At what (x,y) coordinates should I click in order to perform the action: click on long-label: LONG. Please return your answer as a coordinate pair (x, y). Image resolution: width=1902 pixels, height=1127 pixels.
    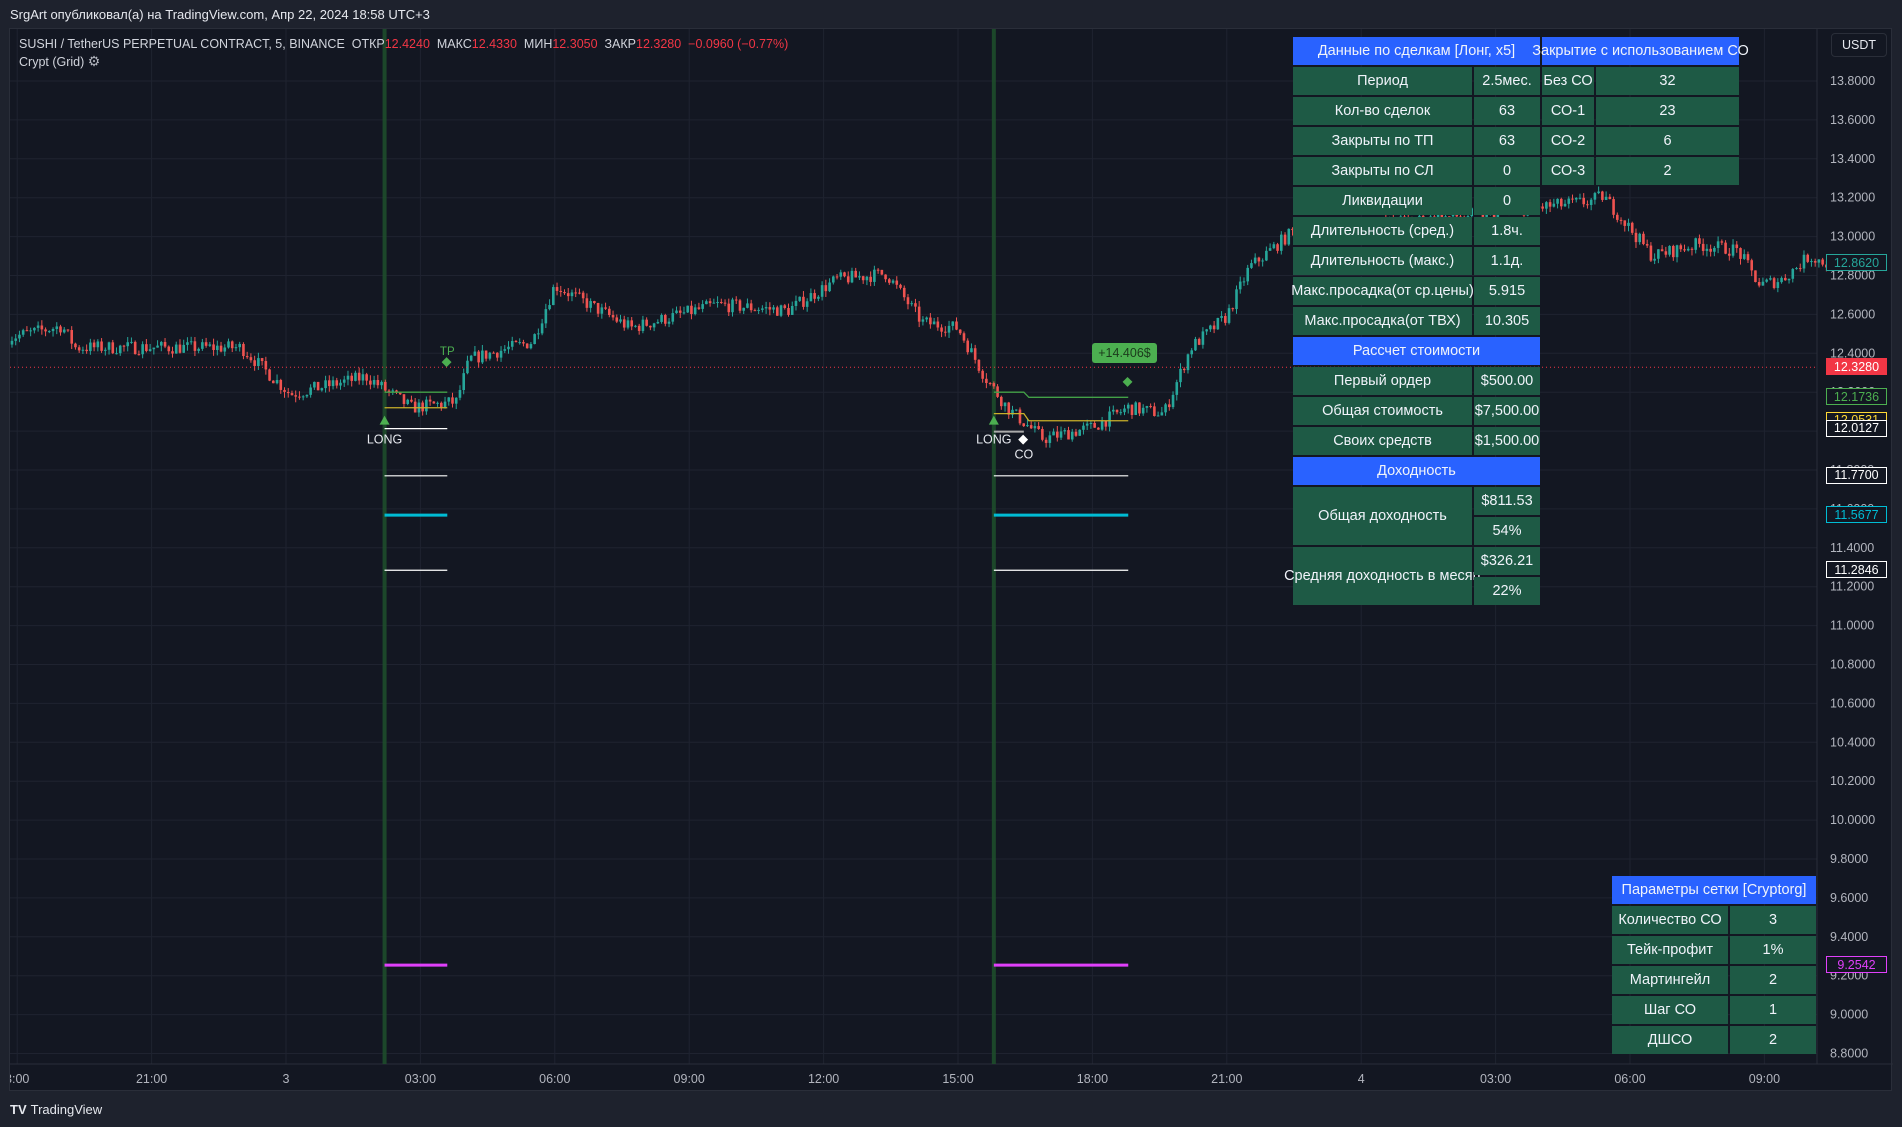
    Looking at the image, I should click on (384, 440).